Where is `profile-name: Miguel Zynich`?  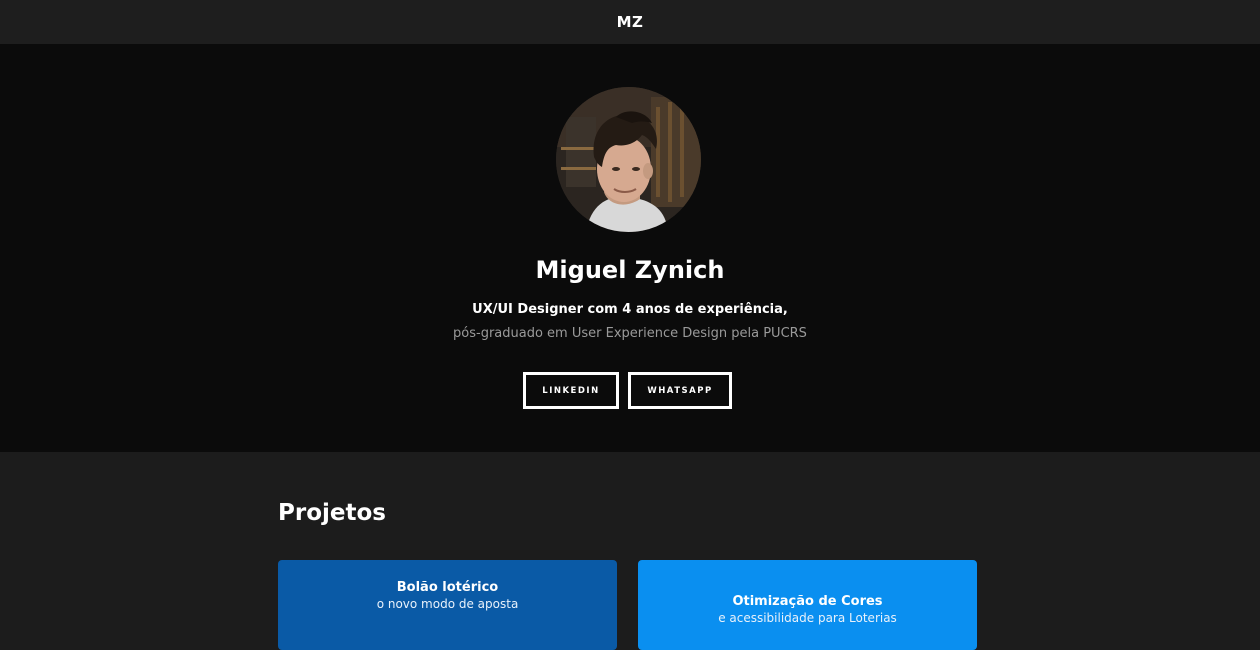 profile-name: Miguel Zynich is located at coordinates (630, 270).